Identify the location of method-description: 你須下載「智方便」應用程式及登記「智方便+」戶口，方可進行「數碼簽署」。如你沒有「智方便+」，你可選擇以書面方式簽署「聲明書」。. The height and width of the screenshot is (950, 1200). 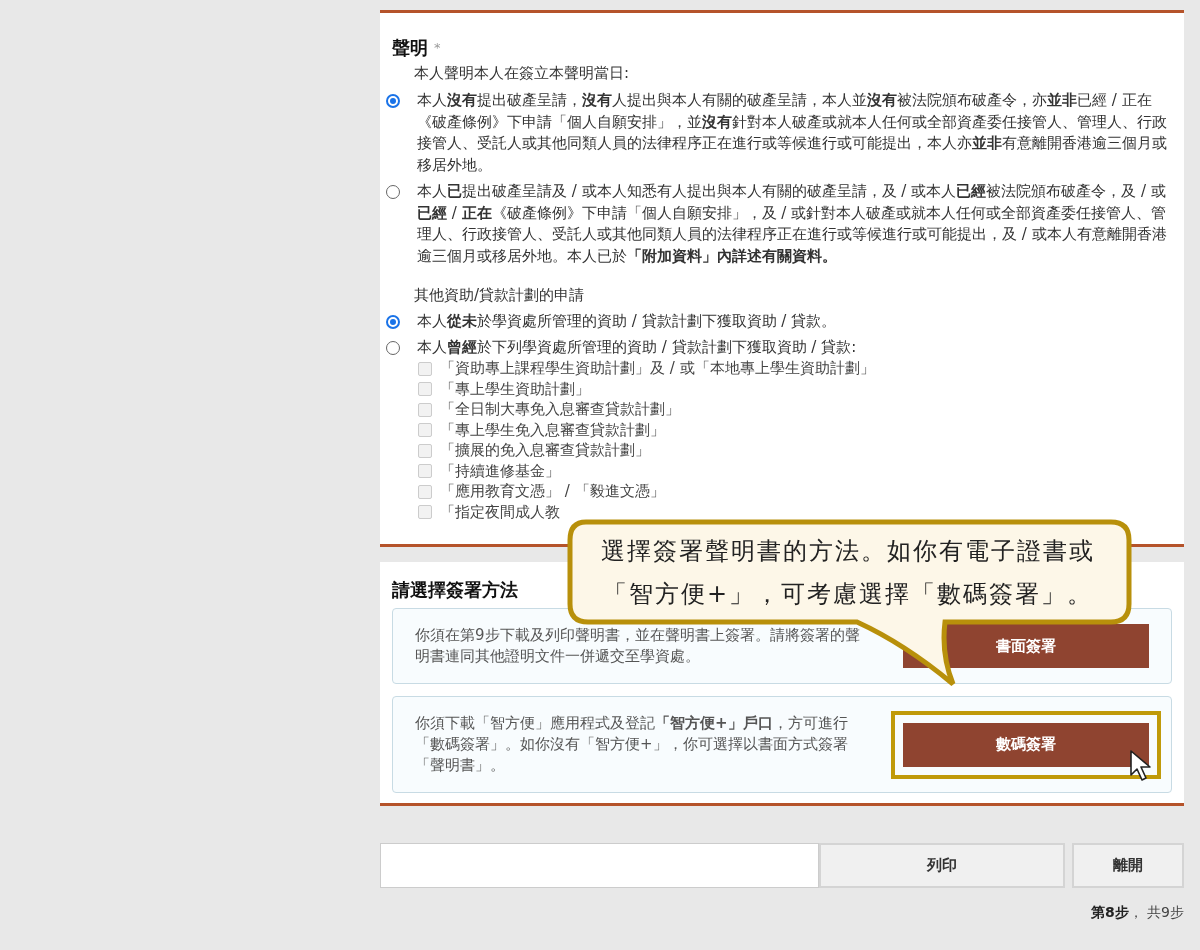
(632, 744).